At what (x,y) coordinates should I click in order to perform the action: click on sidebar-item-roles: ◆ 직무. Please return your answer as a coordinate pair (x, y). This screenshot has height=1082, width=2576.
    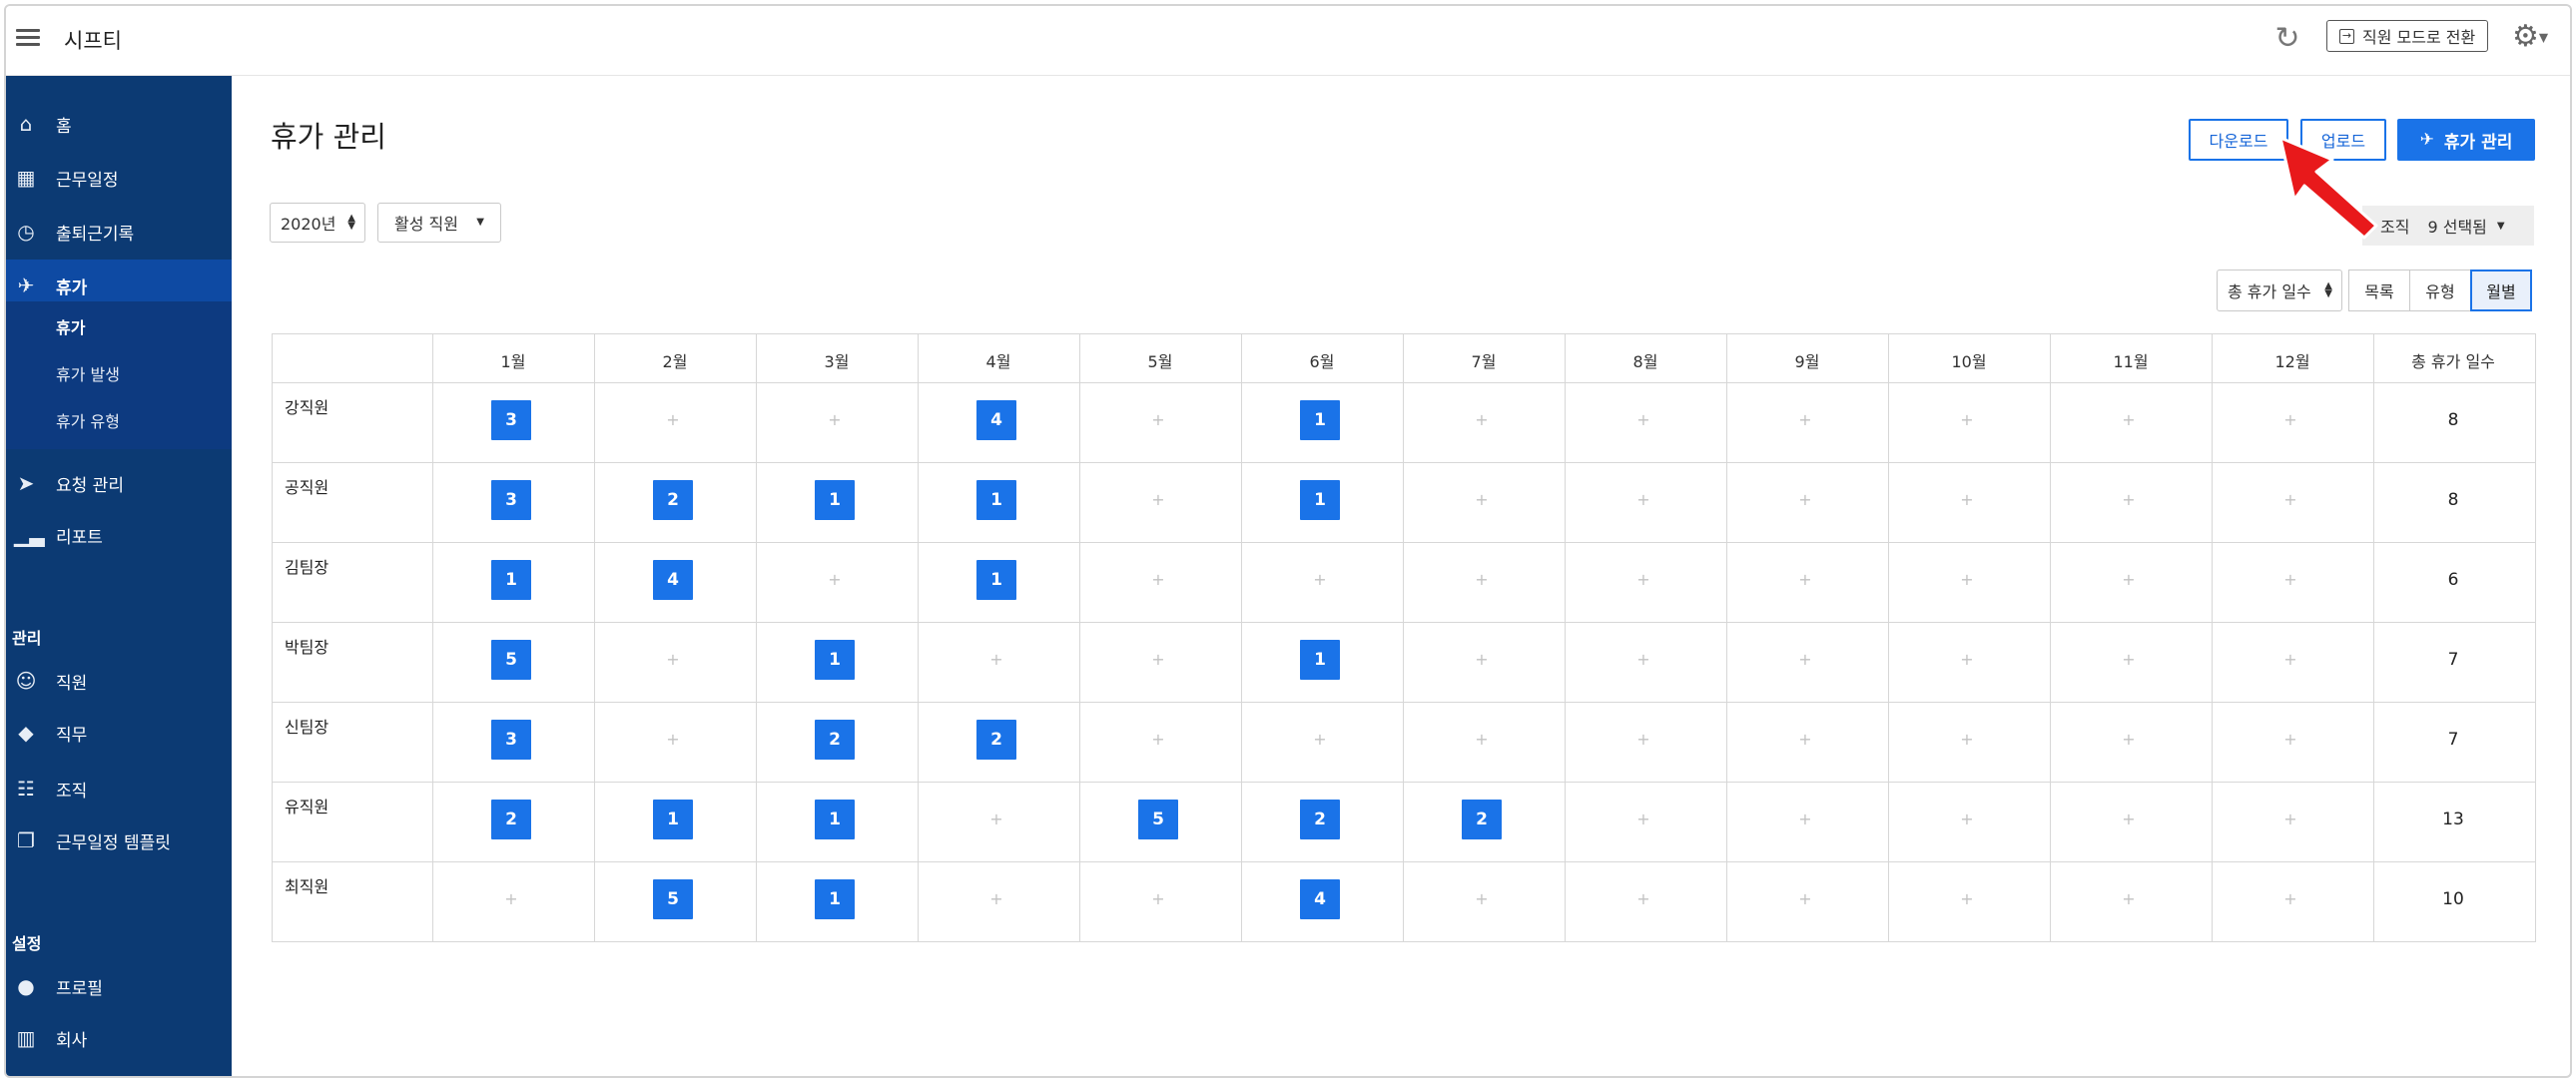
    Looking at the image, I should click on (119, 733).